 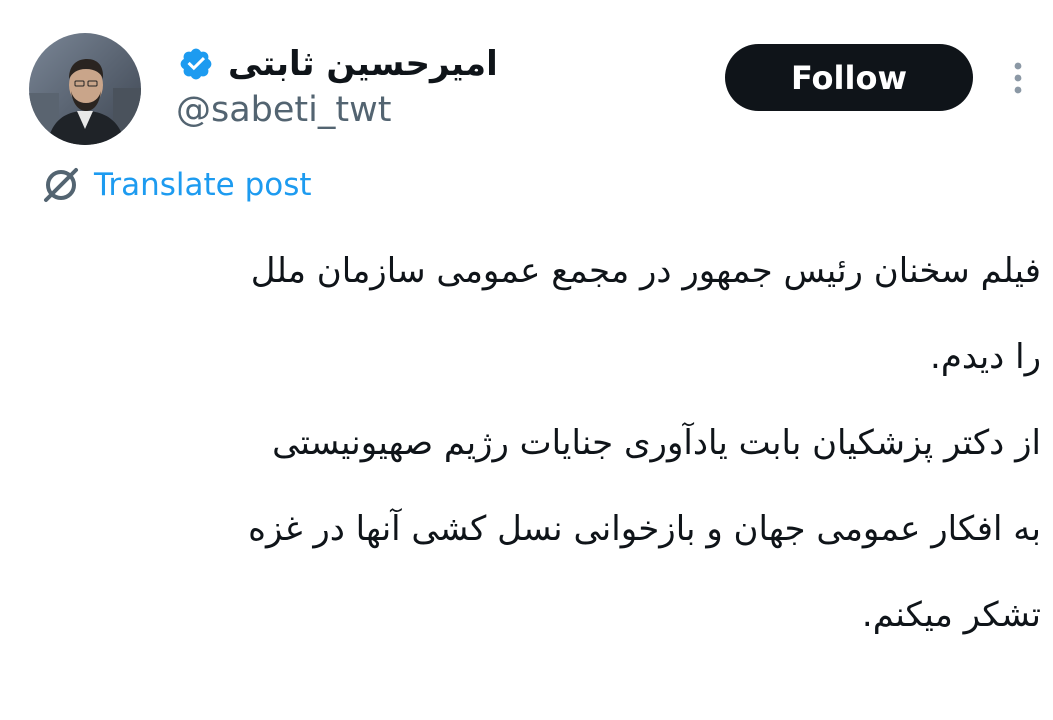 I want to click on post-text-line: را دیدم., so click(x=985, y=357).